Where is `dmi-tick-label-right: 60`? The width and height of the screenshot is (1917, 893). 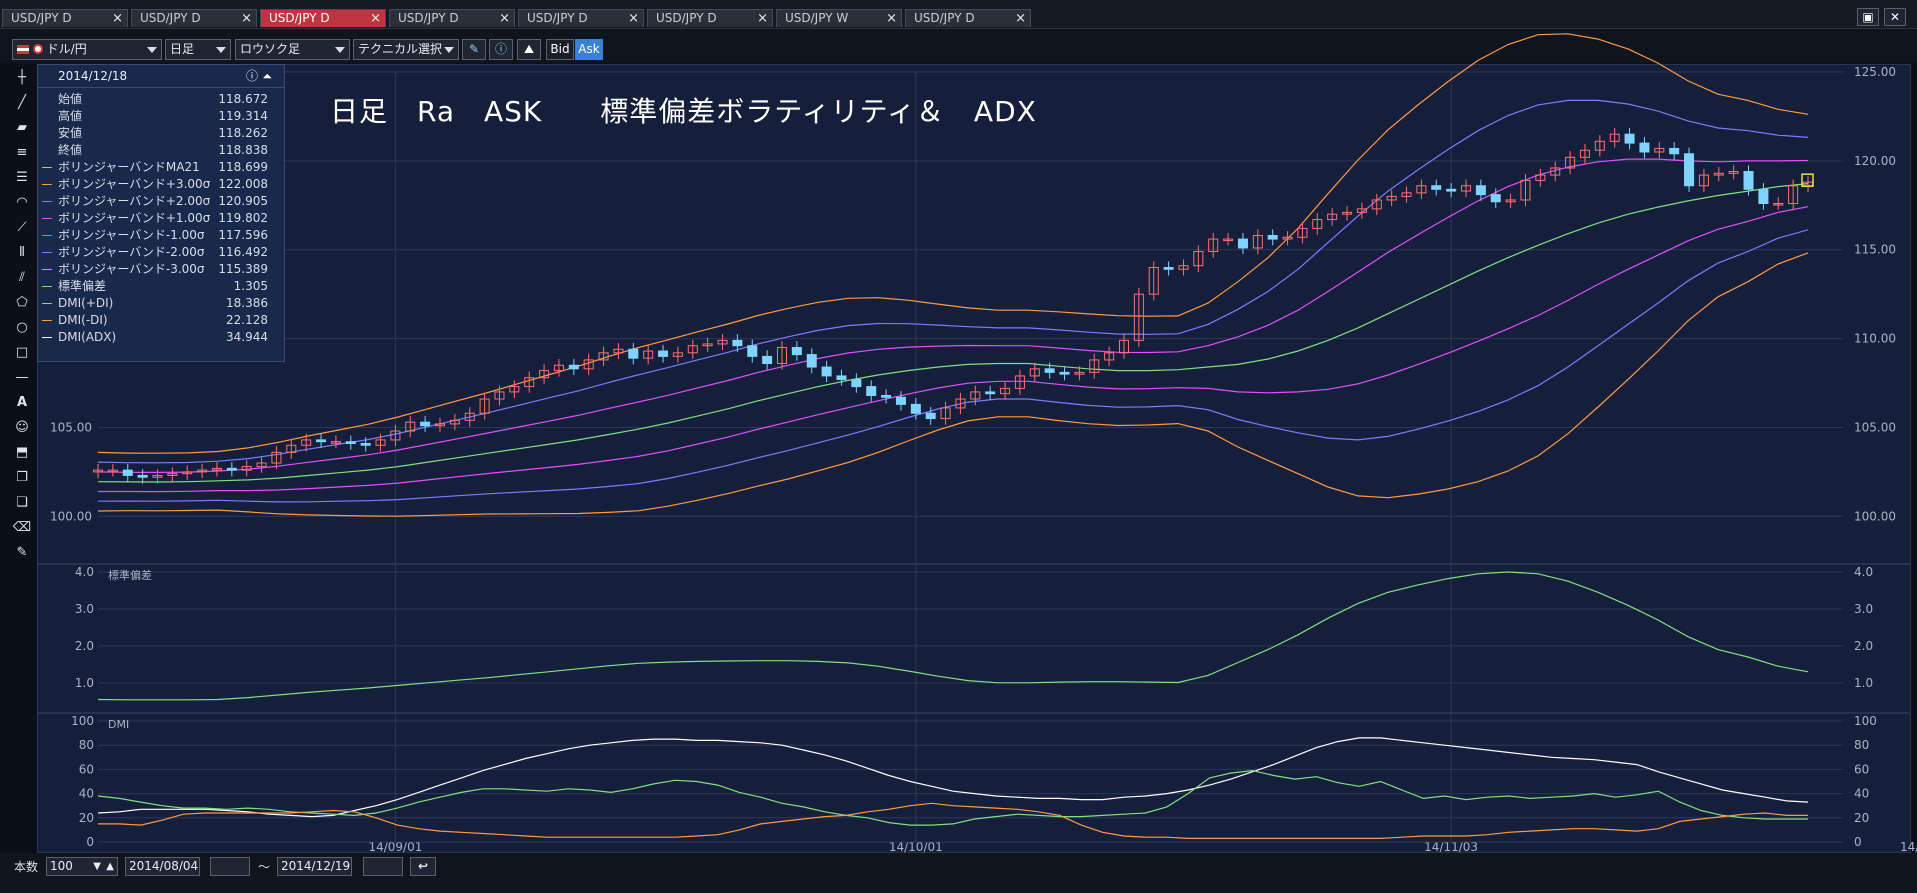 dmi-tick-label-right: 60 is located at coordinates (1861, 769).